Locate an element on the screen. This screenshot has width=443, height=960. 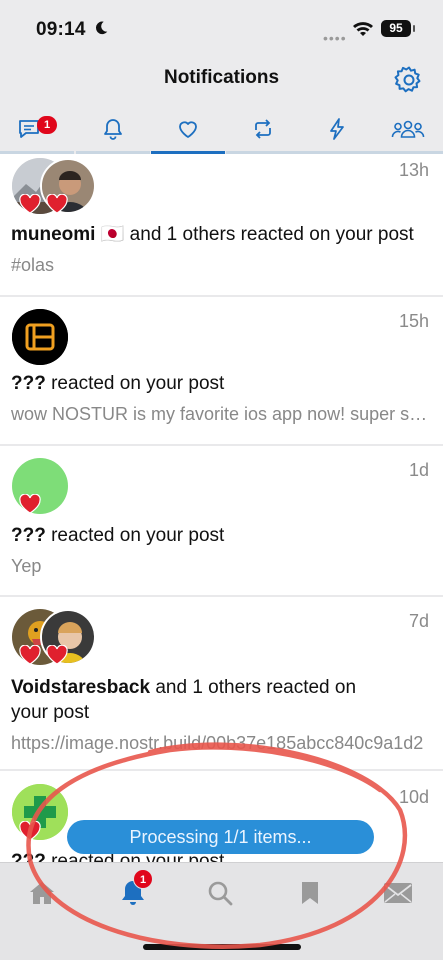
tabbar-home is located at coordinates (42, 893).